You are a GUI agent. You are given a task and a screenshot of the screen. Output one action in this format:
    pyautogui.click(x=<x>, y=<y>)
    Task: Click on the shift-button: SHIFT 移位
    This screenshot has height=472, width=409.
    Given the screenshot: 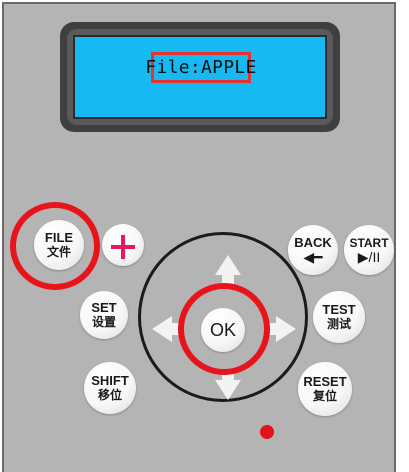 What is the action you would take?
    pyautogui.click(x=110, y=388)
    